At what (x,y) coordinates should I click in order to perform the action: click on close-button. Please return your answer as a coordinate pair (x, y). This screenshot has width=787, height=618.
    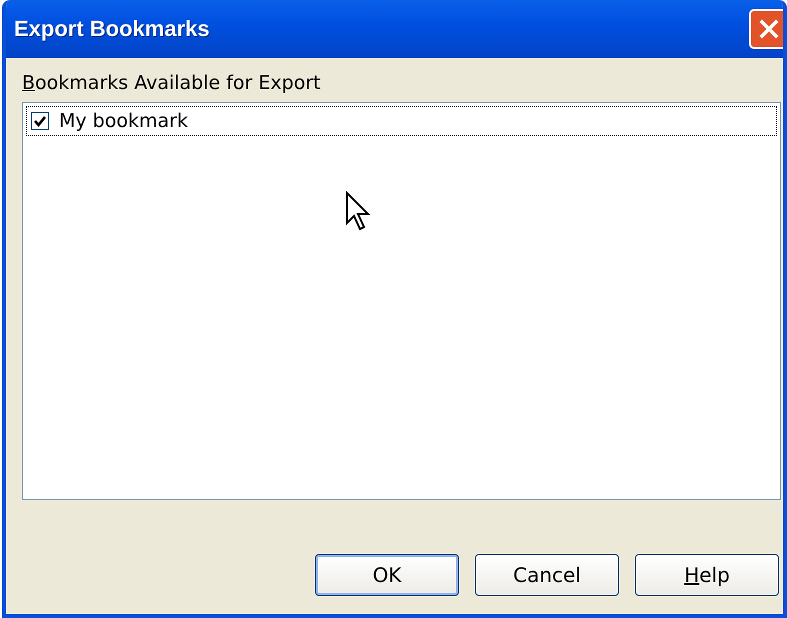
    Looking at the image, I should click on (766, 29).